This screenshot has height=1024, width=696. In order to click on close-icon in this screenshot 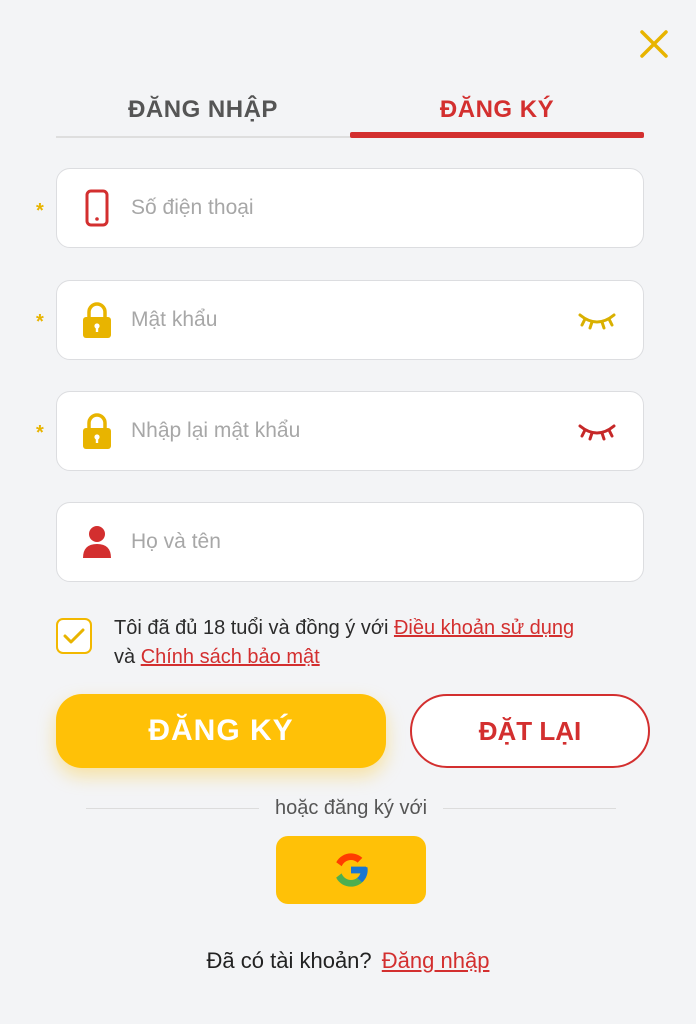, I will do `click(654, 44)`.